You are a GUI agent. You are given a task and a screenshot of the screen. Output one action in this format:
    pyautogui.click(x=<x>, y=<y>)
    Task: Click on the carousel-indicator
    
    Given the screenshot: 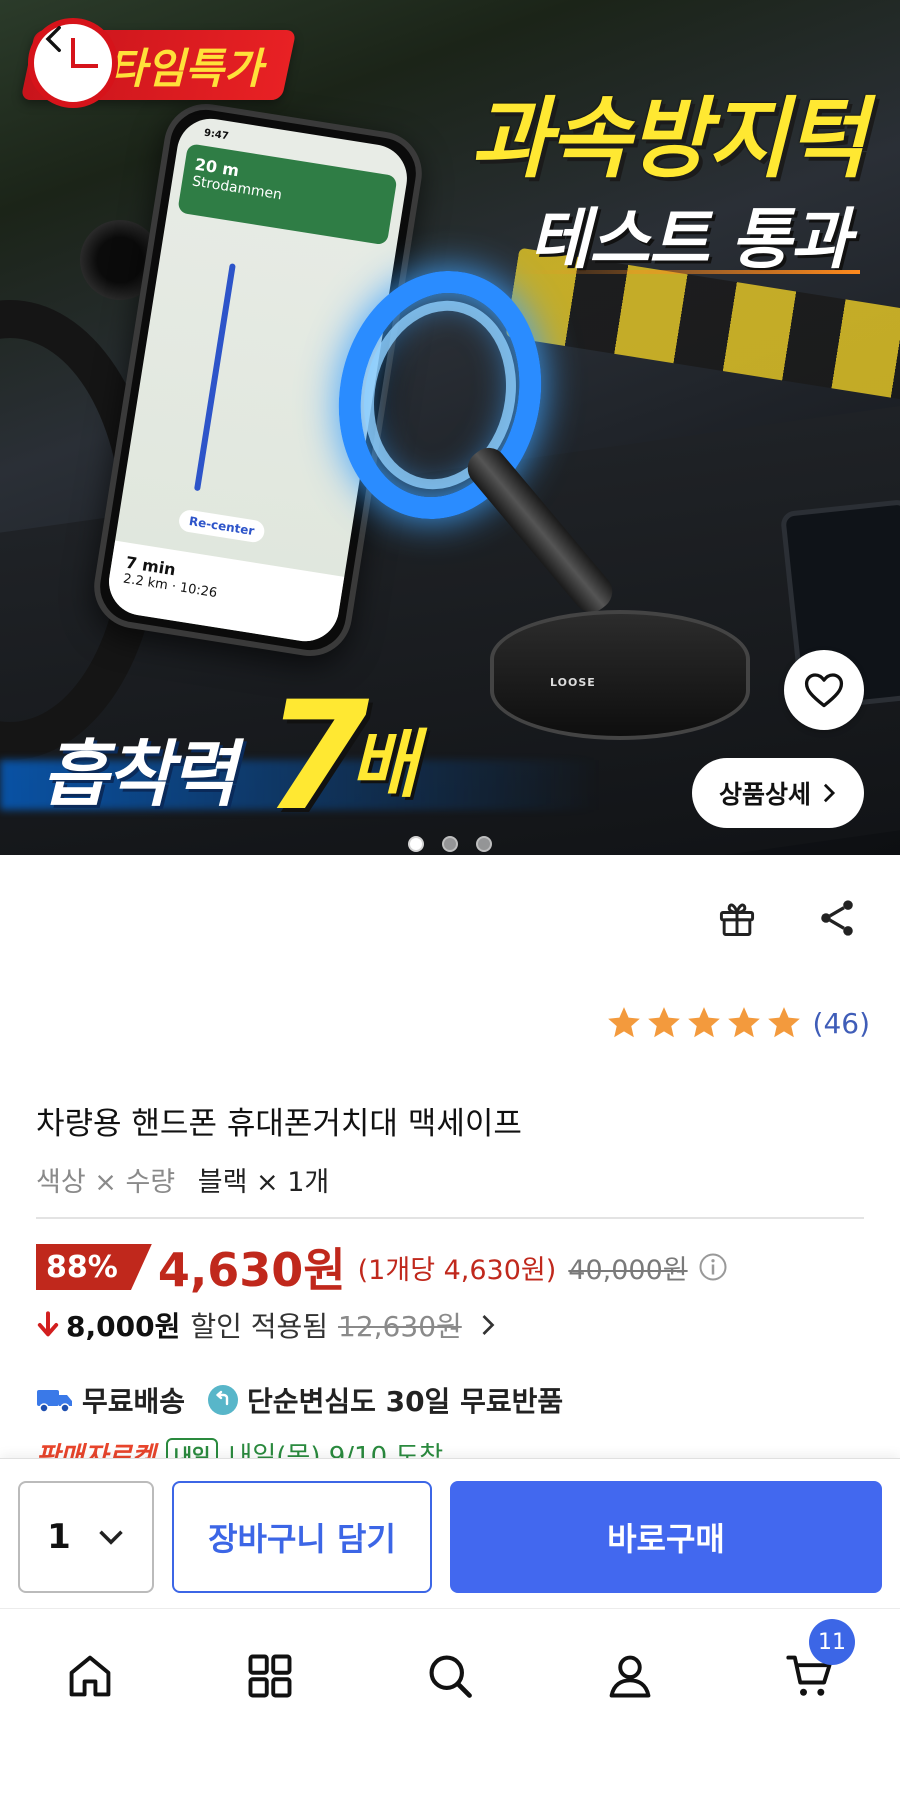 What is the action you would take?
    pyautogui.click(x=450, y=844)
    